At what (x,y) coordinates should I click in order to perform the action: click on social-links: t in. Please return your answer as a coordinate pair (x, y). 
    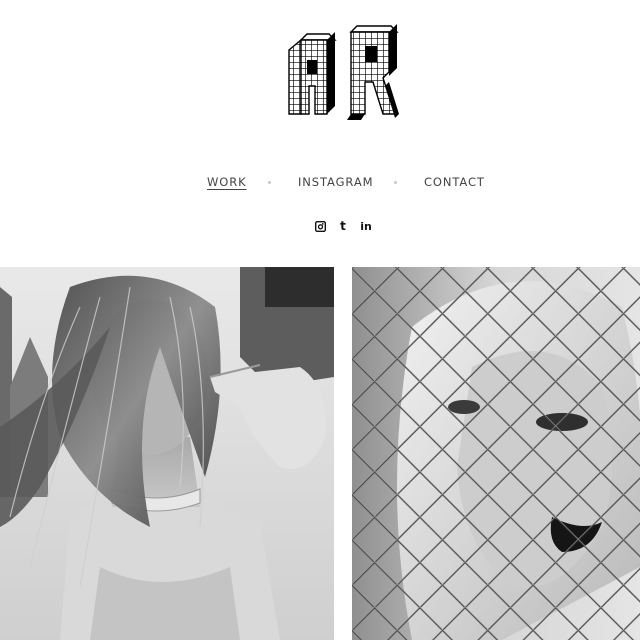
    Looking at the image, I should click on (320, 226).